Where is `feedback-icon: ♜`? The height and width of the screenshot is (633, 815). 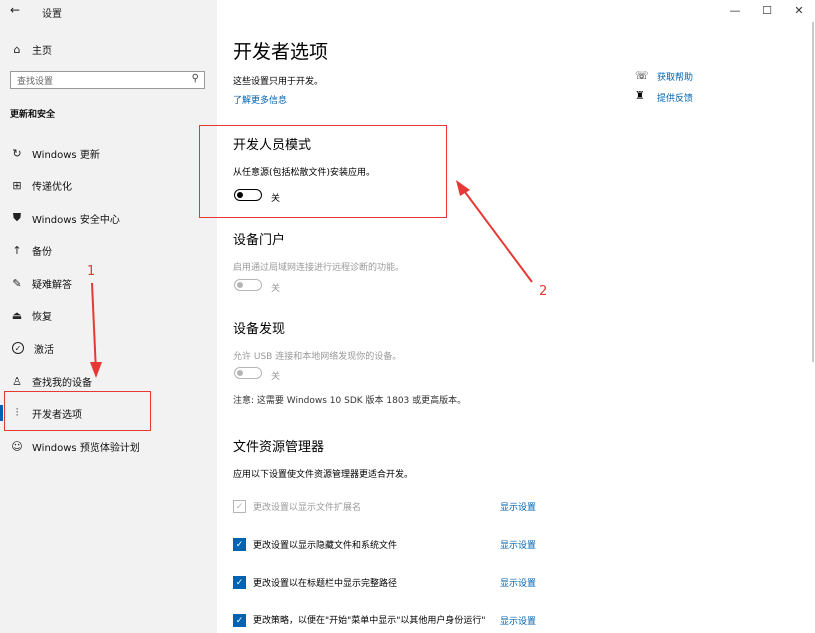 feedback-icon: ♜ is located at coordinates (640, 95).